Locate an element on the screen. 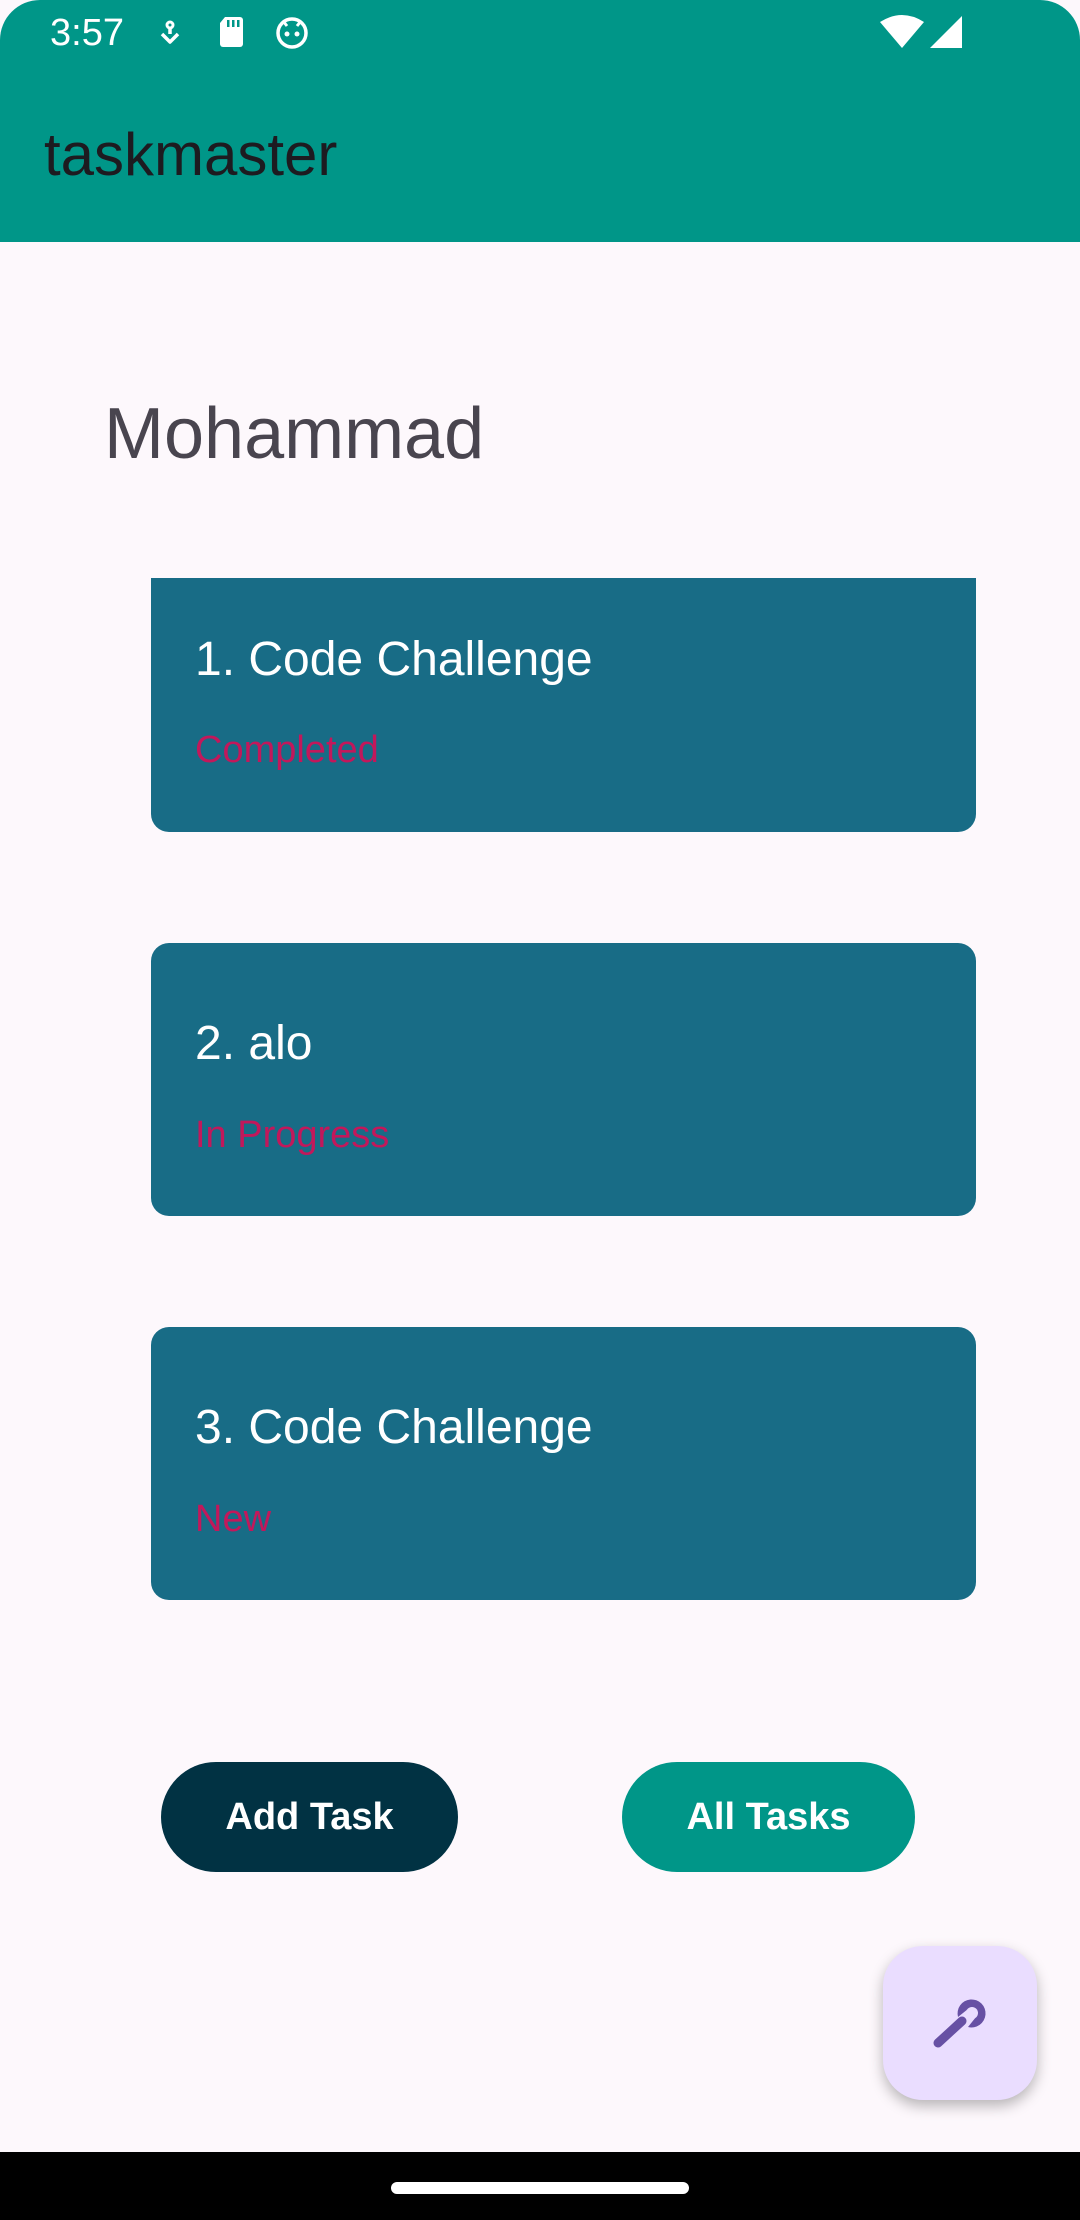 The width and height of the screenshot is (1080, 2220). app-title: taskmaster is located at coordinates (191, 154).